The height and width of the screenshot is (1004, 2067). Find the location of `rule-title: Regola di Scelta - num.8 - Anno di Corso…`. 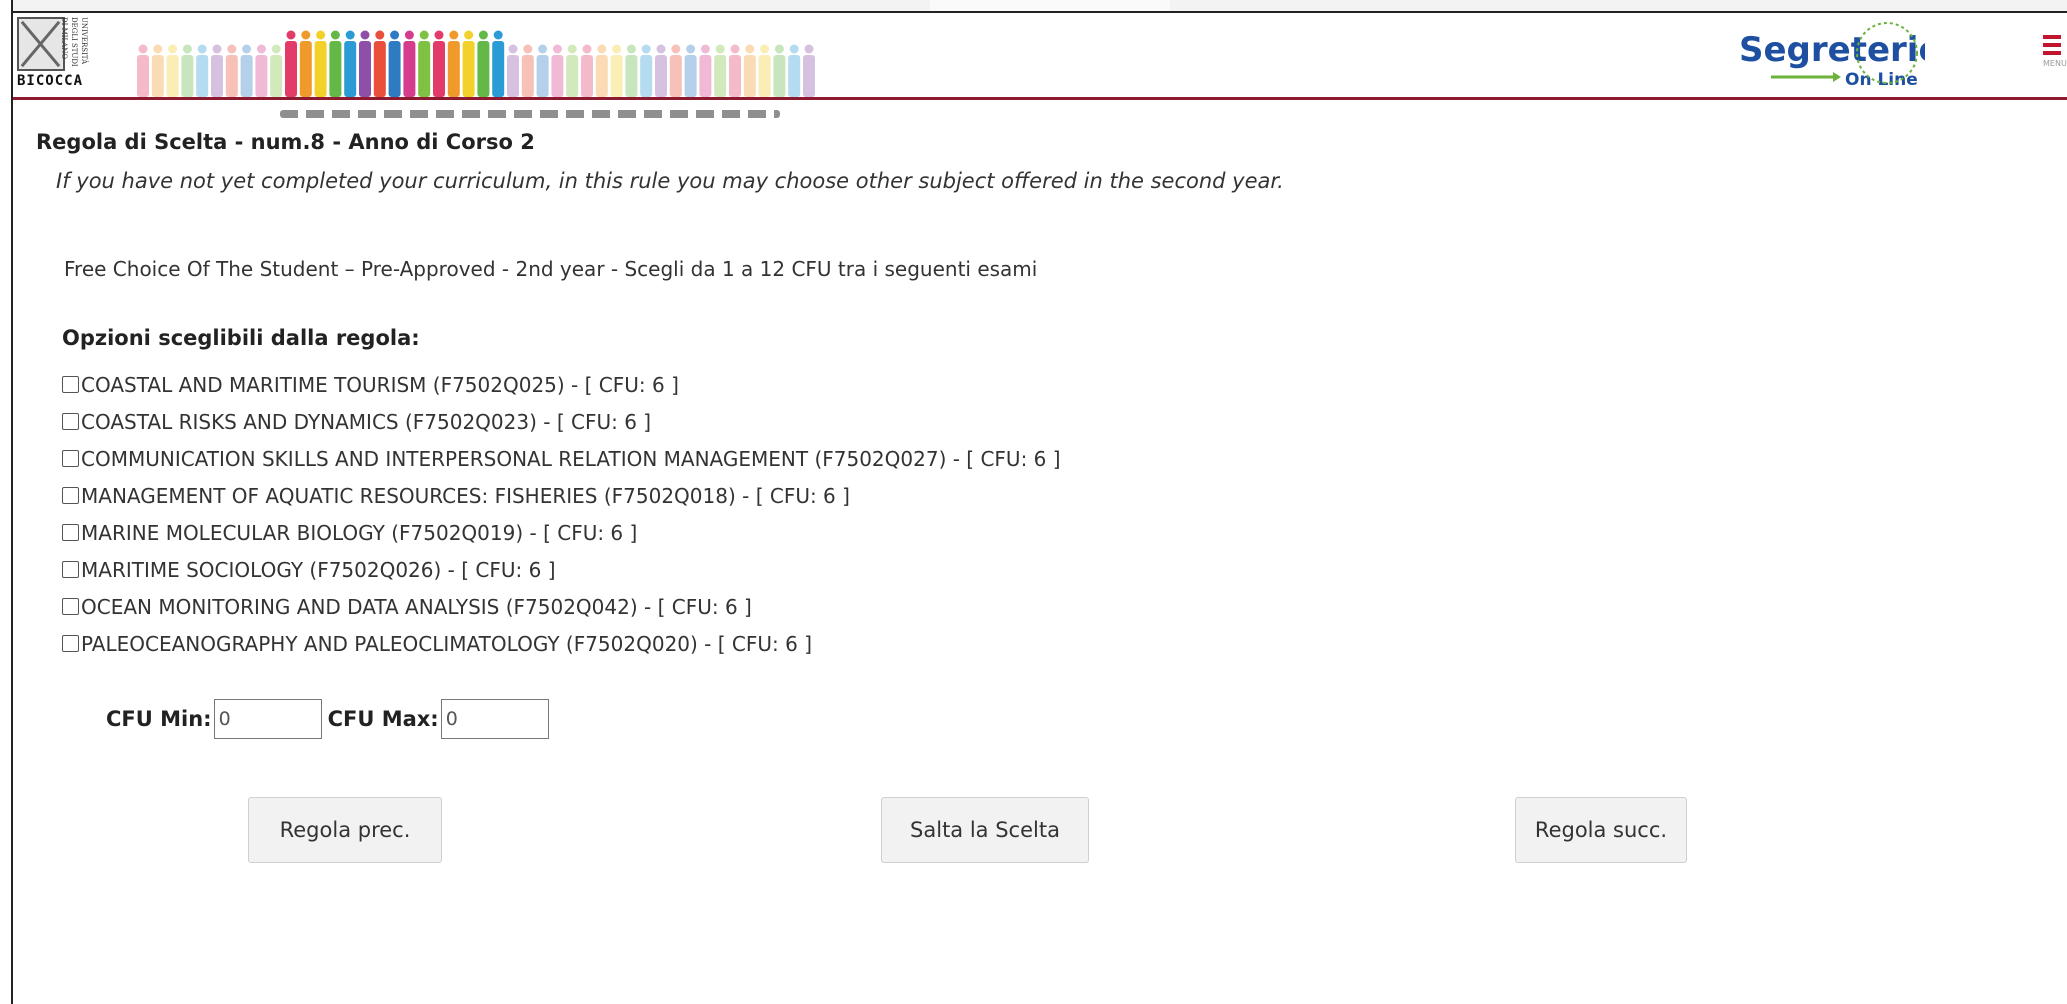

rule-title: Regola di Scelta - num.8 - Anno di Corso… is located at coordinates (285, 142).